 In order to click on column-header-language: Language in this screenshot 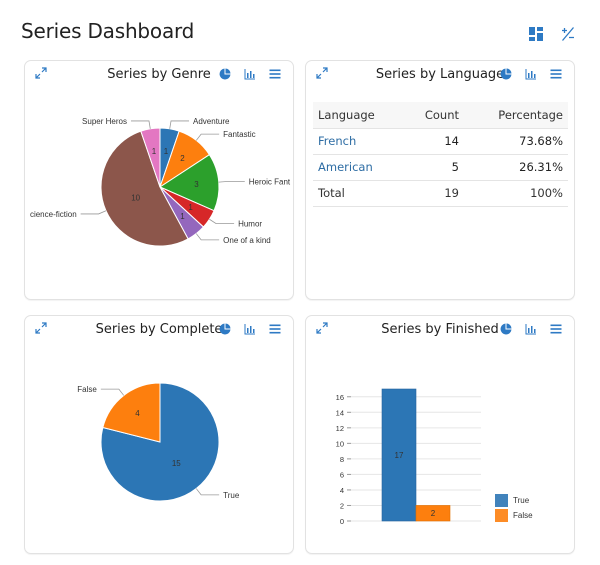, I will do `click(358, 115)`.